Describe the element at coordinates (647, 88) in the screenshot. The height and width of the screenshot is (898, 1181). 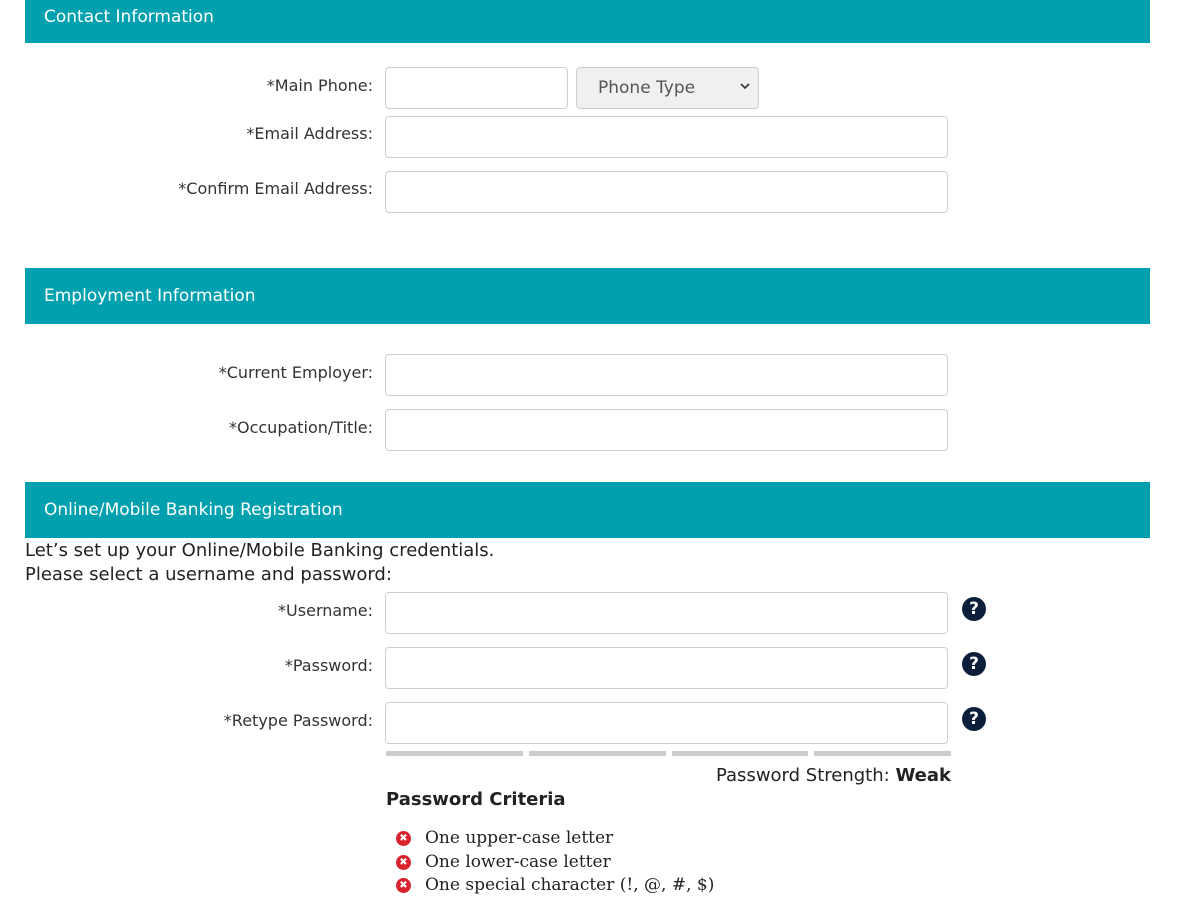
I see `phone-type-selected: Phone Type` at that location.